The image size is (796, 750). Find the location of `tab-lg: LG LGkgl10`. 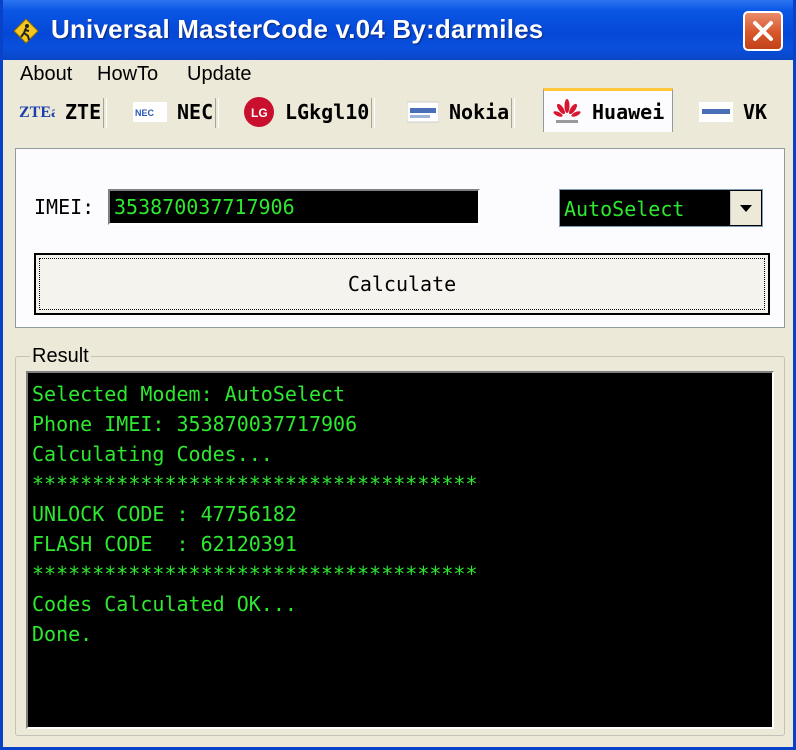

tab-lg: LG LGkgl10 is located at coordinates (309, 112).